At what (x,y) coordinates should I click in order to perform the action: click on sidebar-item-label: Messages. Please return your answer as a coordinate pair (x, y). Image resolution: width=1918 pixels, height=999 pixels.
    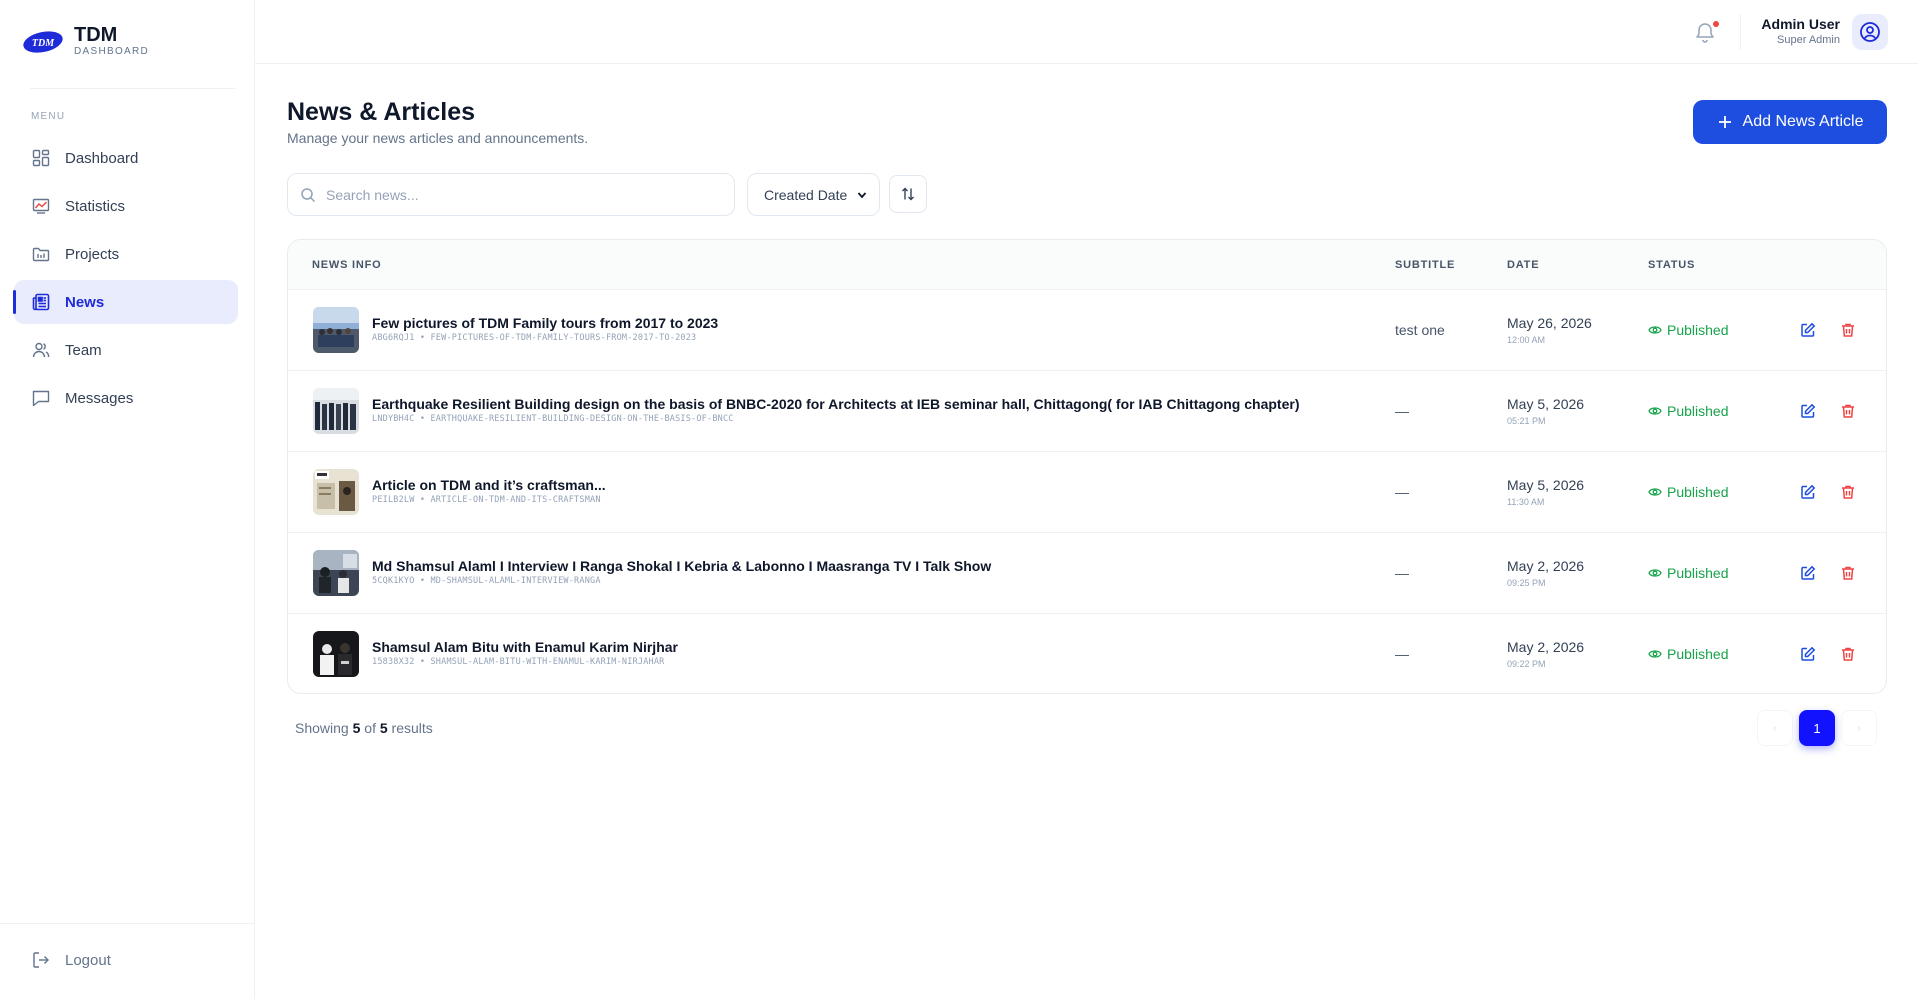
    Looking at the image, I should click on (99, 398).